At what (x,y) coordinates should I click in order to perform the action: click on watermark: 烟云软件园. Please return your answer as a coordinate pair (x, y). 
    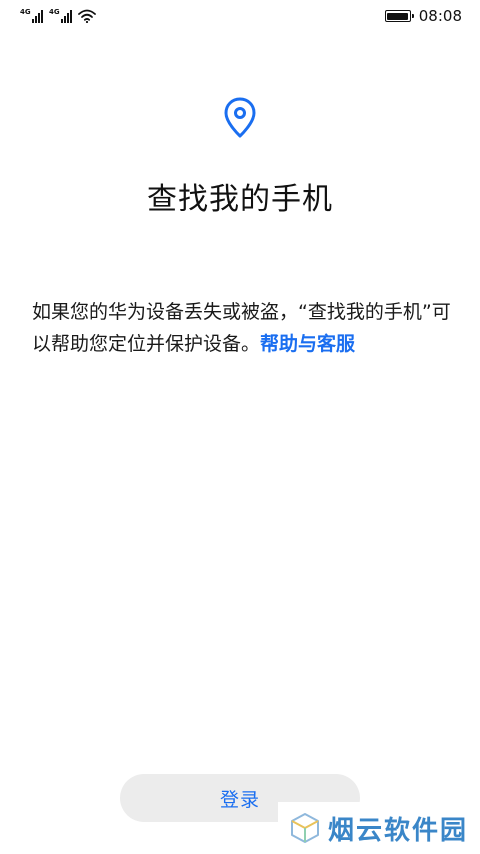
    Looking at the image, I should click on (379, 828).